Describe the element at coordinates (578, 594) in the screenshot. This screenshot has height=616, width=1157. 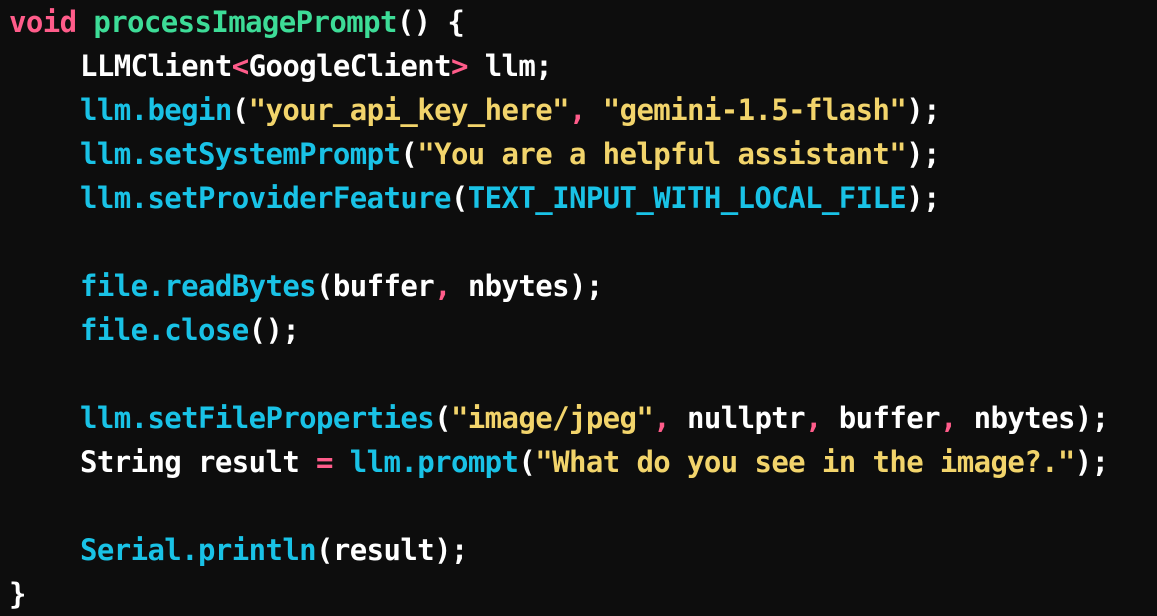
I see `code-line: }` at that location.